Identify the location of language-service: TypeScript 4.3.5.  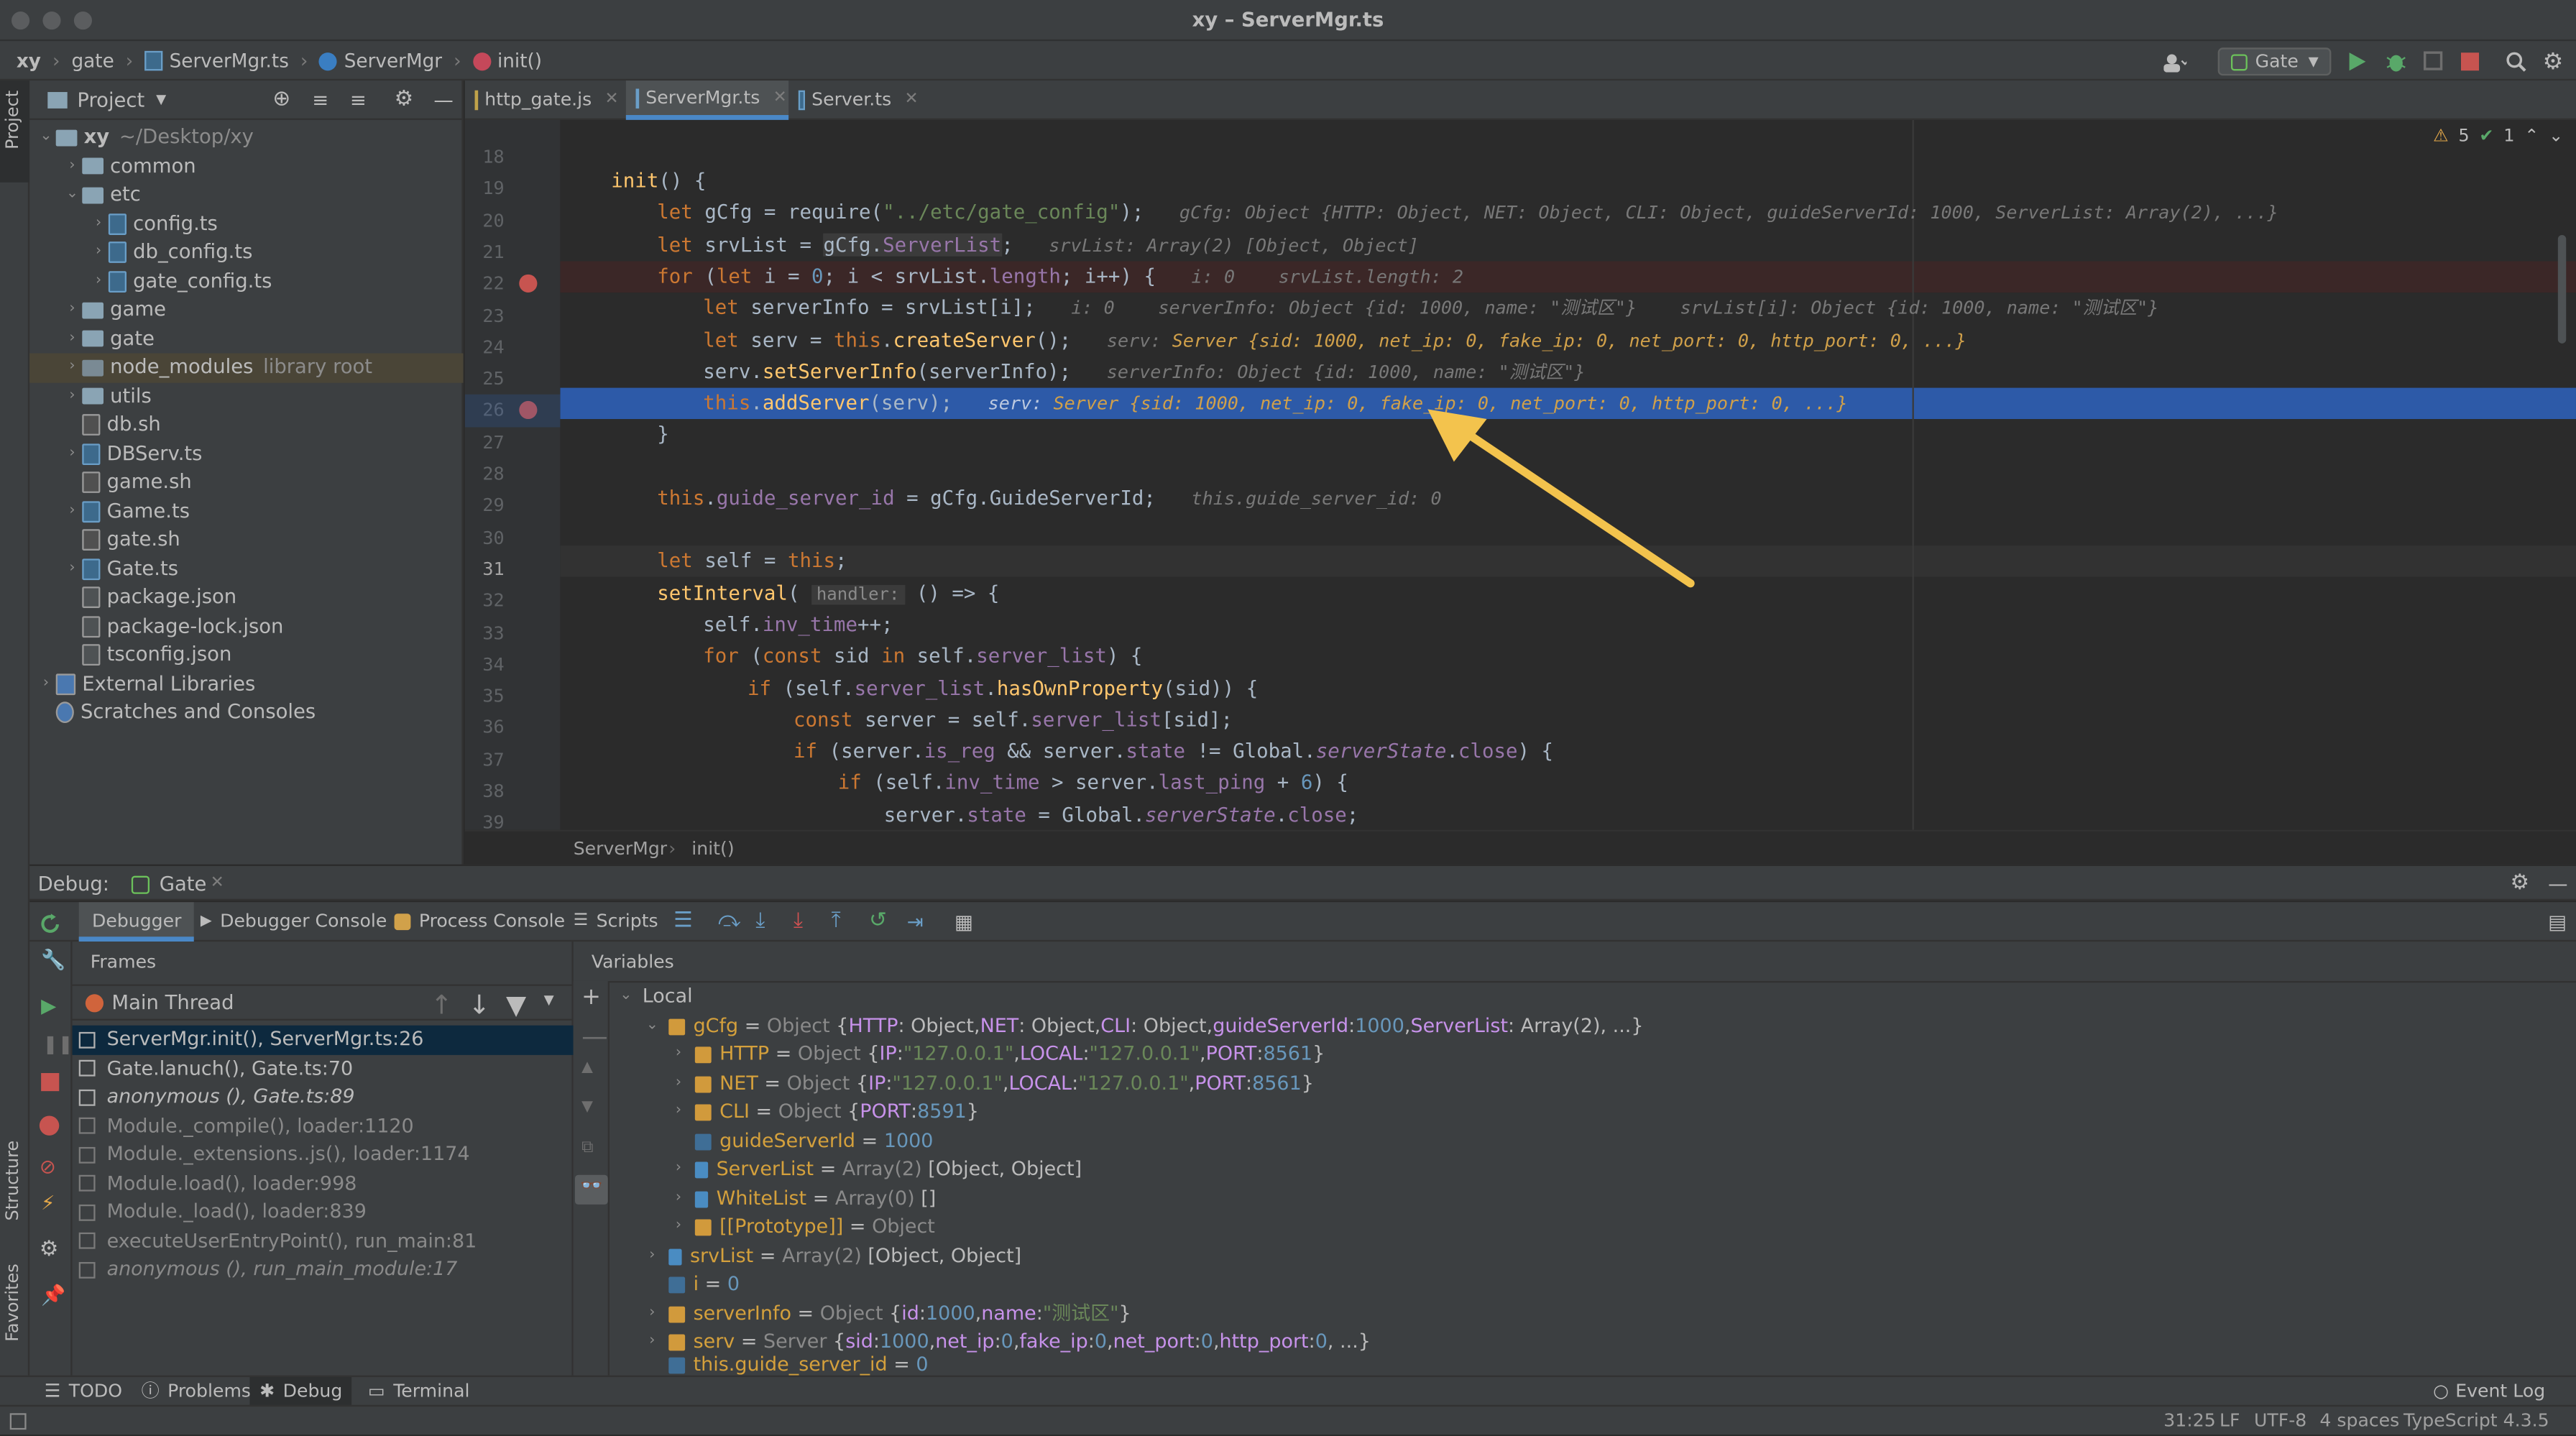
(2476, 1422).